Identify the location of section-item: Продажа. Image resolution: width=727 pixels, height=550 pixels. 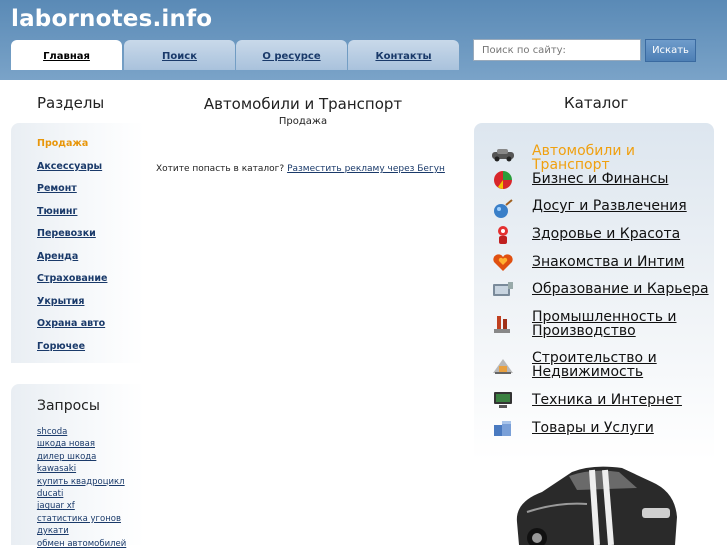
(72, 146).